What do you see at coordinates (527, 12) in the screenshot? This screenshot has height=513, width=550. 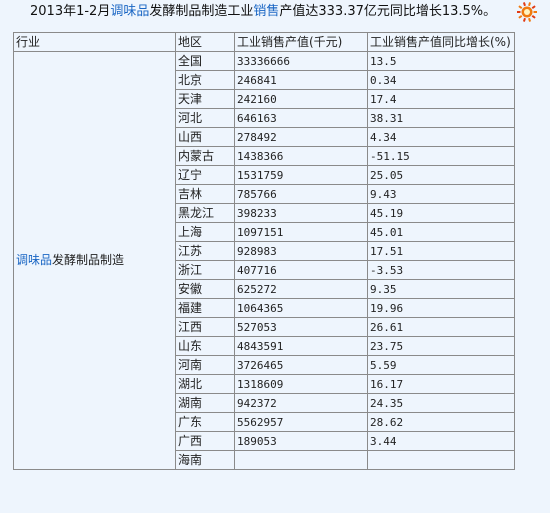 I see `sun-logo-icon` at bounding box center [527, 12].